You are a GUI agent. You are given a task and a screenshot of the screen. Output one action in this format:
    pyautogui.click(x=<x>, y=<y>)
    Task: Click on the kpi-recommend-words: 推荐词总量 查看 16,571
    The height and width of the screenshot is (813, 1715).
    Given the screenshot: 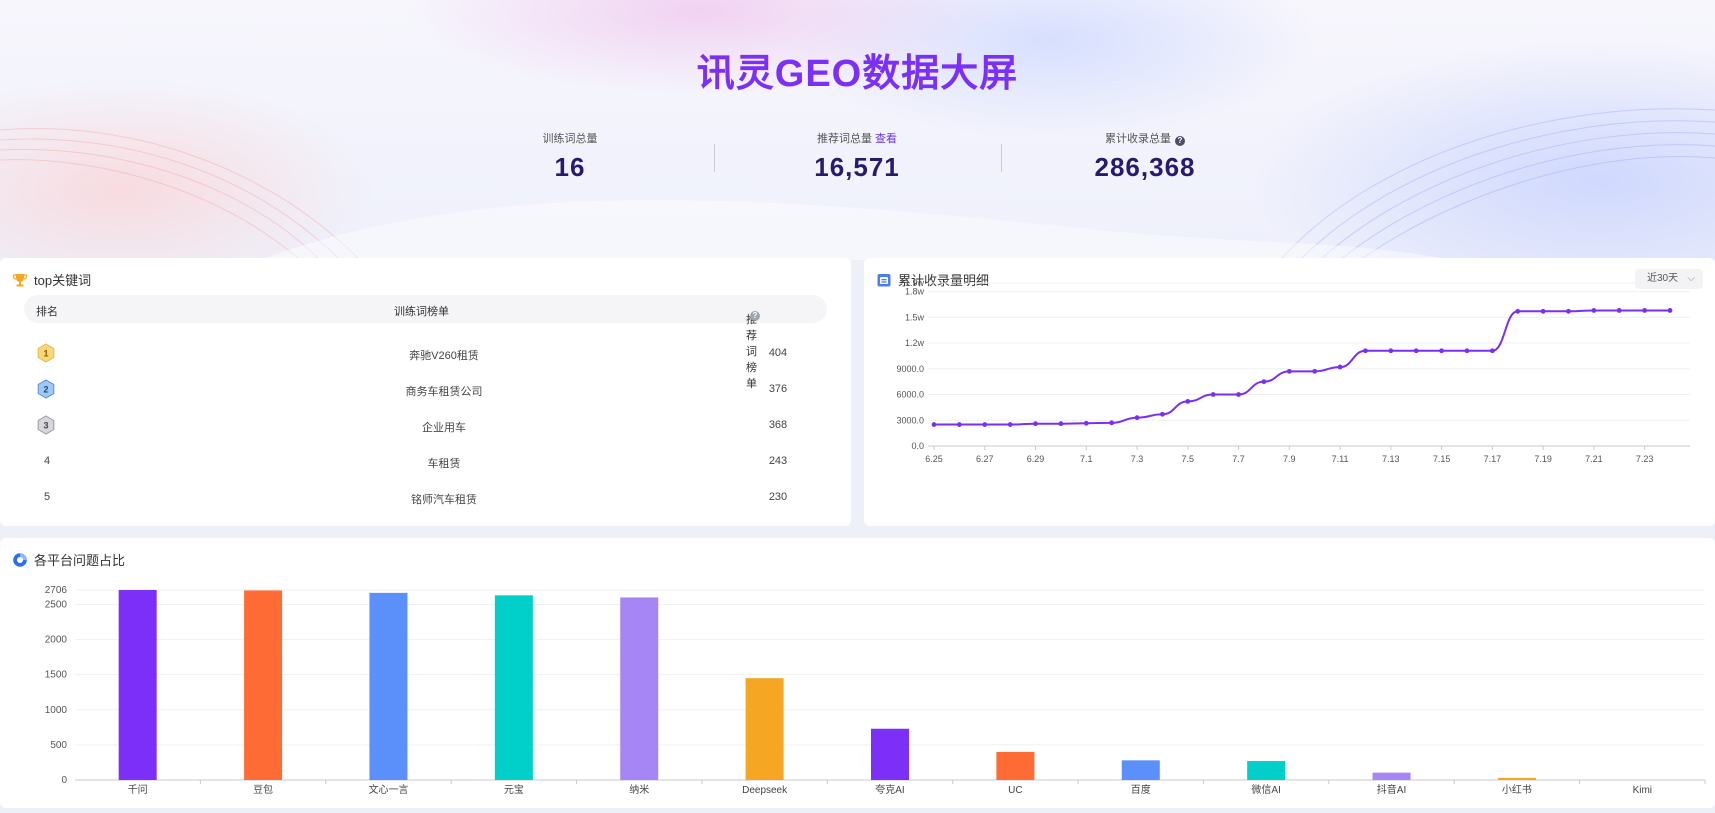 What is the action you would take?
    pyautogui.click(x=857, y=156)
    